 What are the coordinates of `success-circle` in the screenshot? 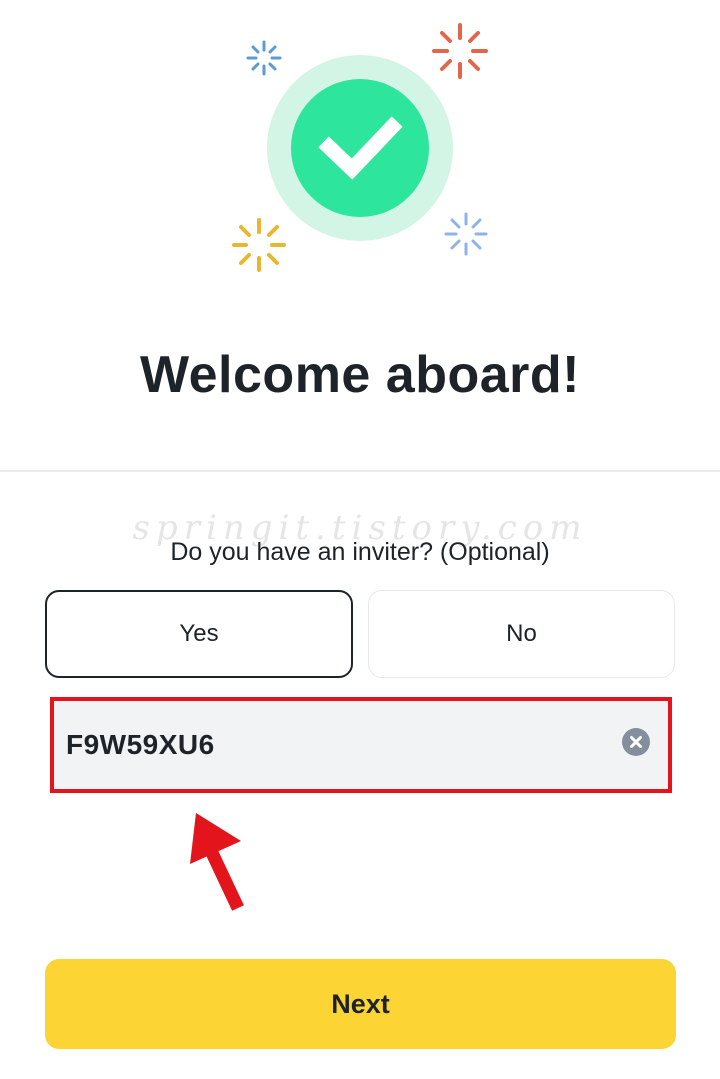 It's located at (360, 148).